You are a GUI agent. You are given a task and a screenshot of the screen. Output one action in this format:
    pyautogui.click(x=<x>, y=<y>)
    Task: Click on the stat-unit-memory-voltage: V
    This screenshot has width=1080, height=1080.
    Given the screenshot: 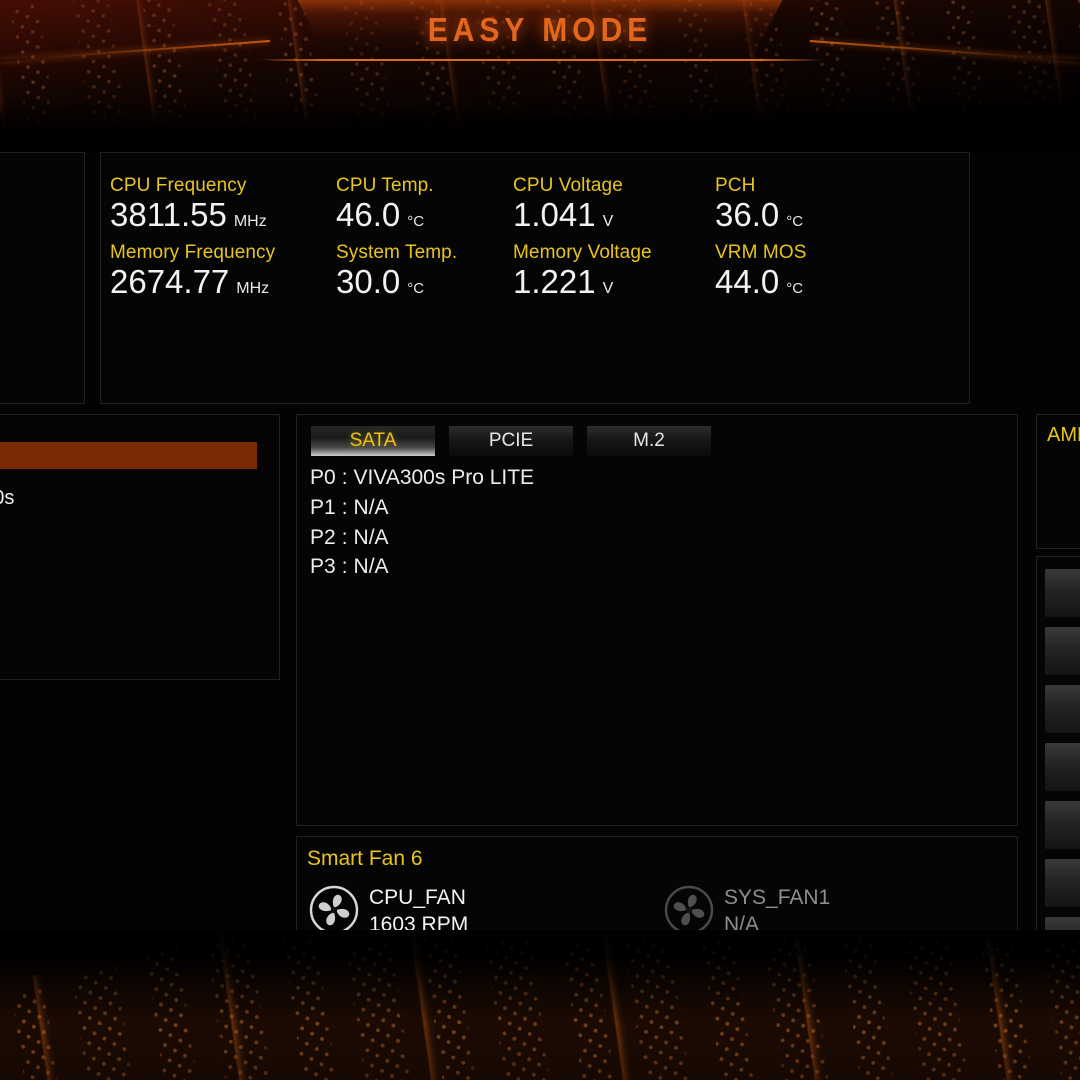 What is the action you would take?
    pyautogui.click(x=608, y=288)
    